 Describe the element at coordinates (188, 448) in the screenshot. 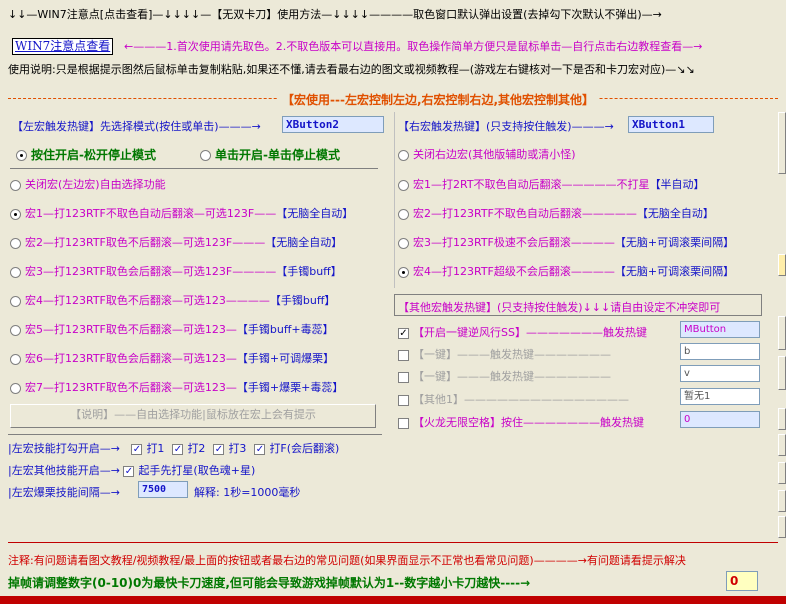

I see `skill-checkbox: 打2` at that location.